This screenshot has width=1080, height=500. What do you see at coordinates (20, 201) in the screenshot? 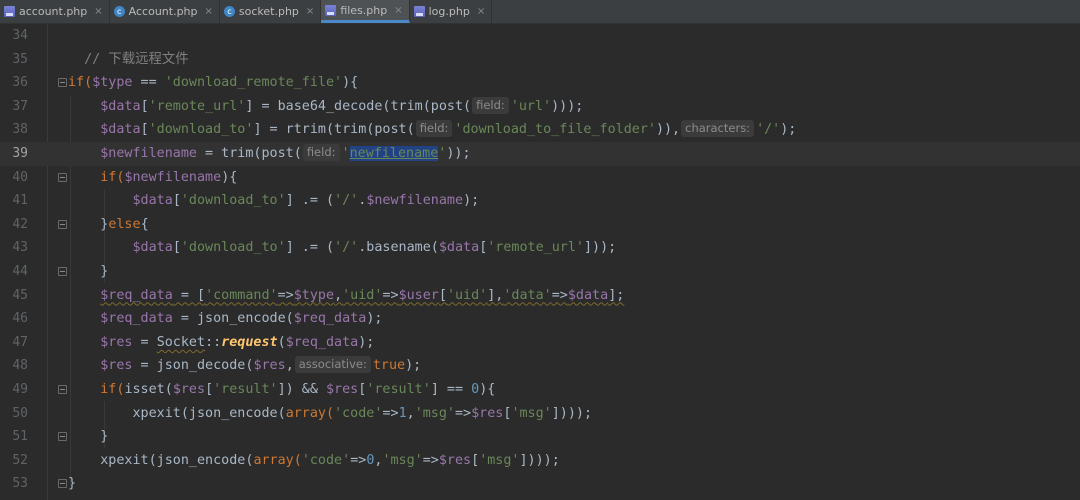
I see `line-number: 41` at bounding box center [20, 201].